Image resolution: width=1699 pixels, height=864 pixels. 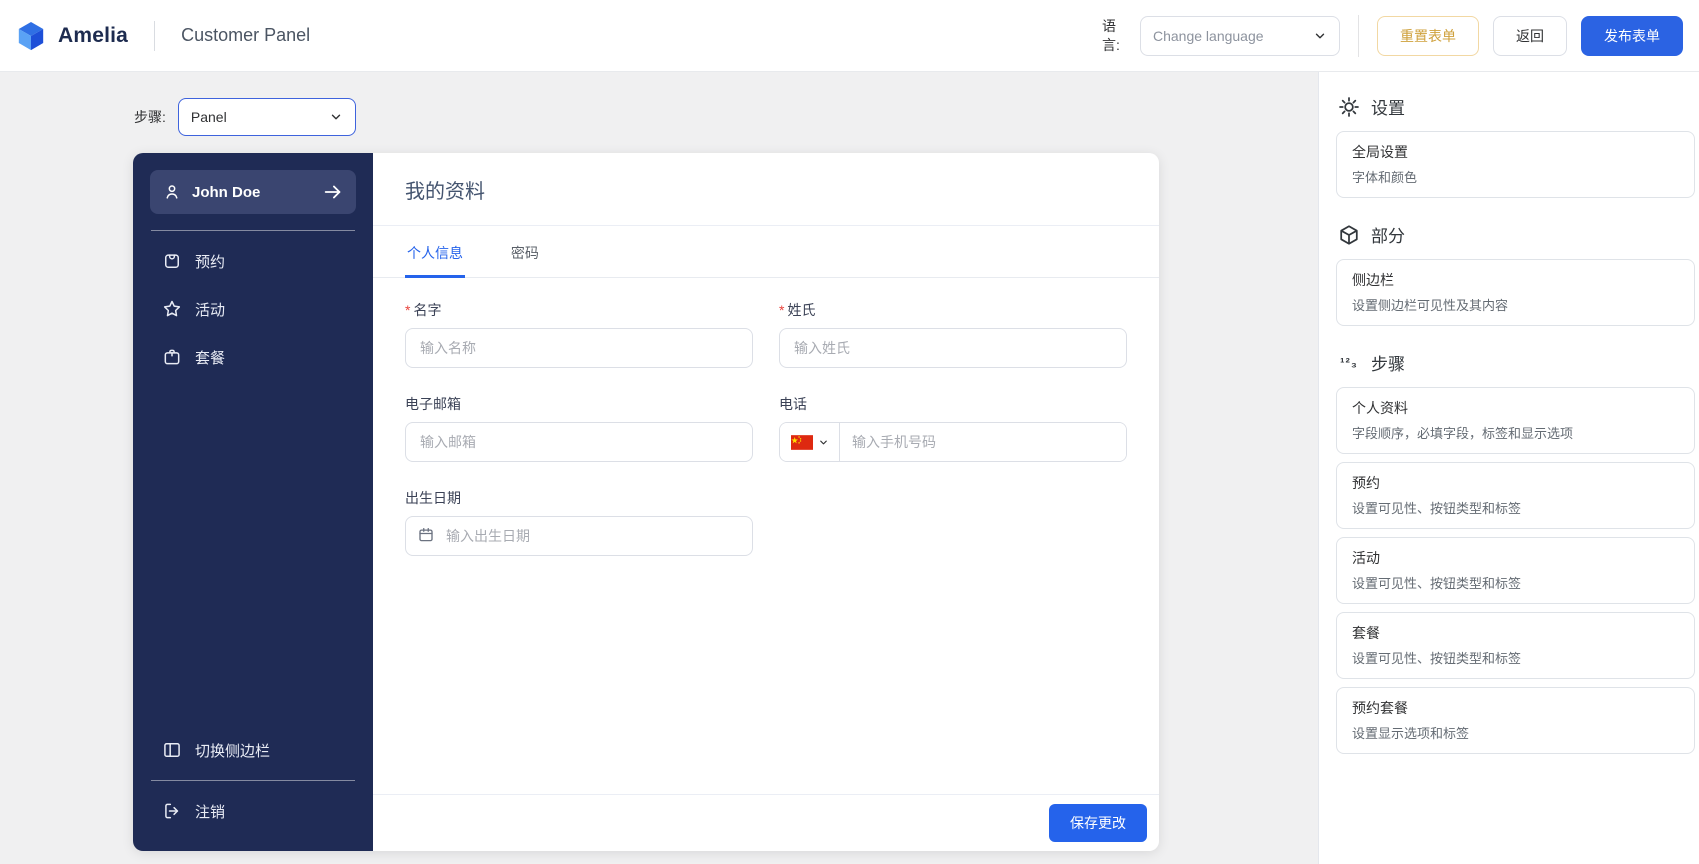 What do you see at coordinates (208, 117) in the screenshot?
I see `step-select-value: Panel` at bounding box center [208, 117].